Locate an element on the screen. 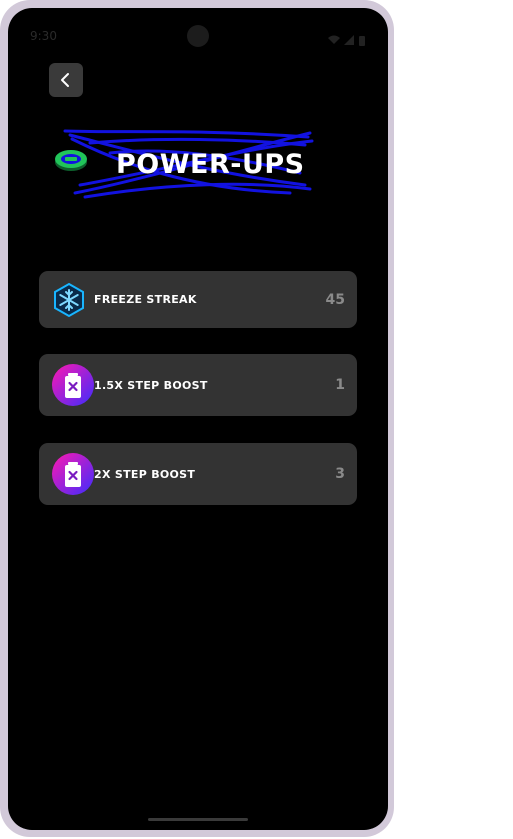 Image resolution: width=513 pixels, height=839 pixels. back-button is located at coordinates (66, 80).